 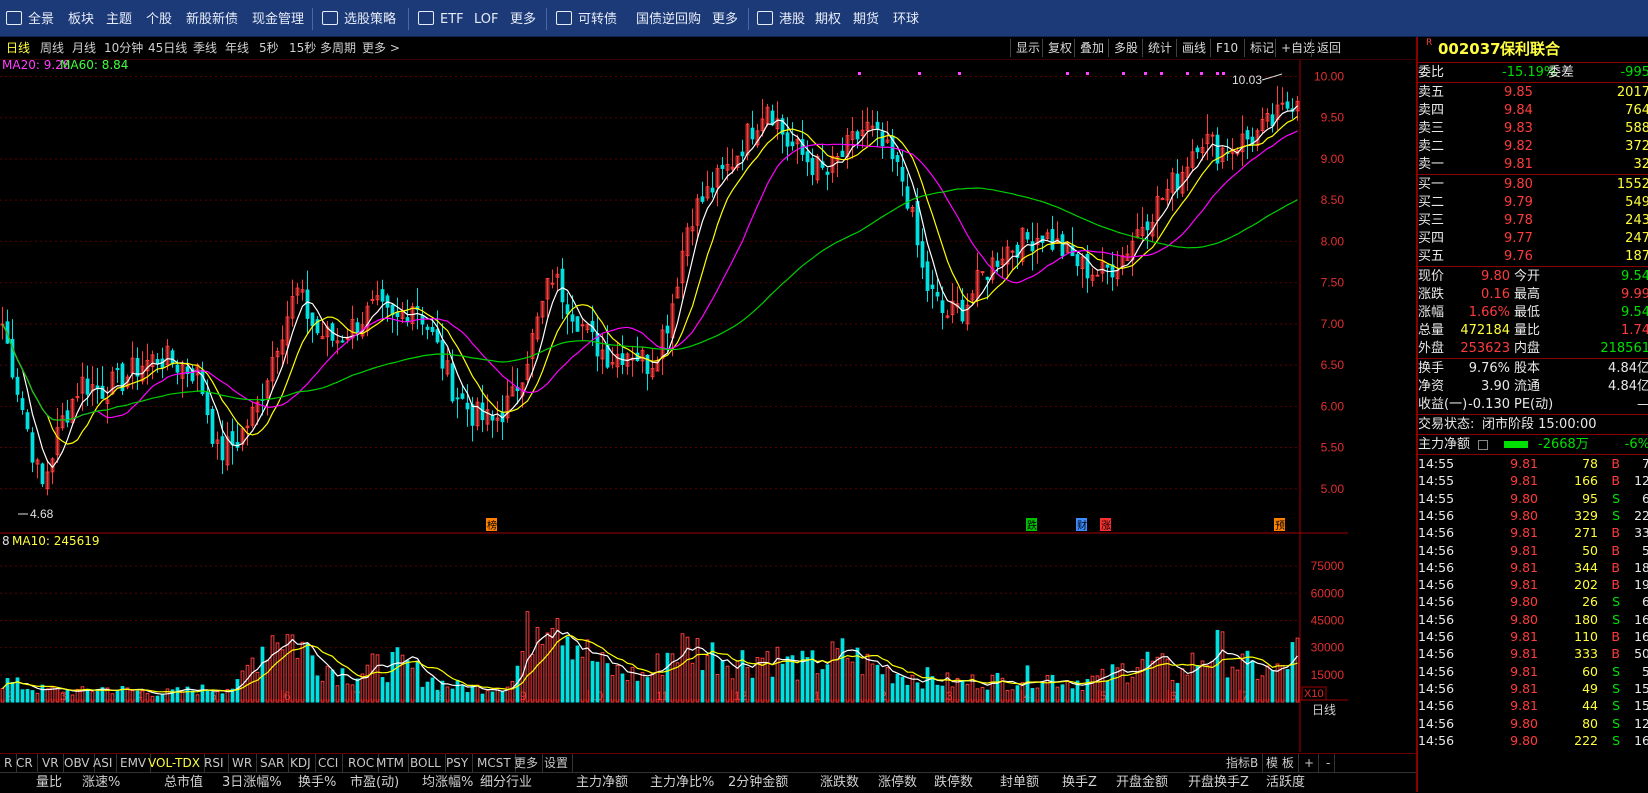 I want to click on indicator-tab-9: SAR, so click(x=273, y=763).